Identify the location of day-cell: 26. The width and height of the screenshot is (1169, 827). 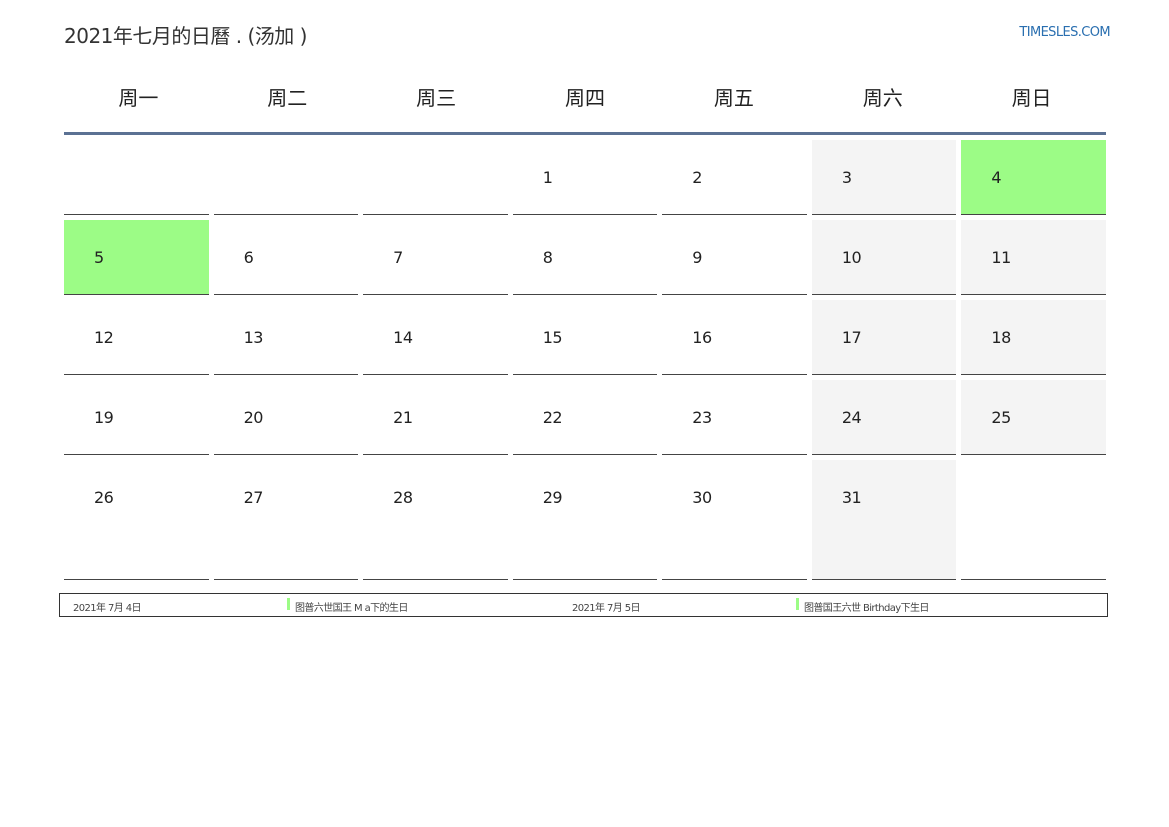
(136, 520).